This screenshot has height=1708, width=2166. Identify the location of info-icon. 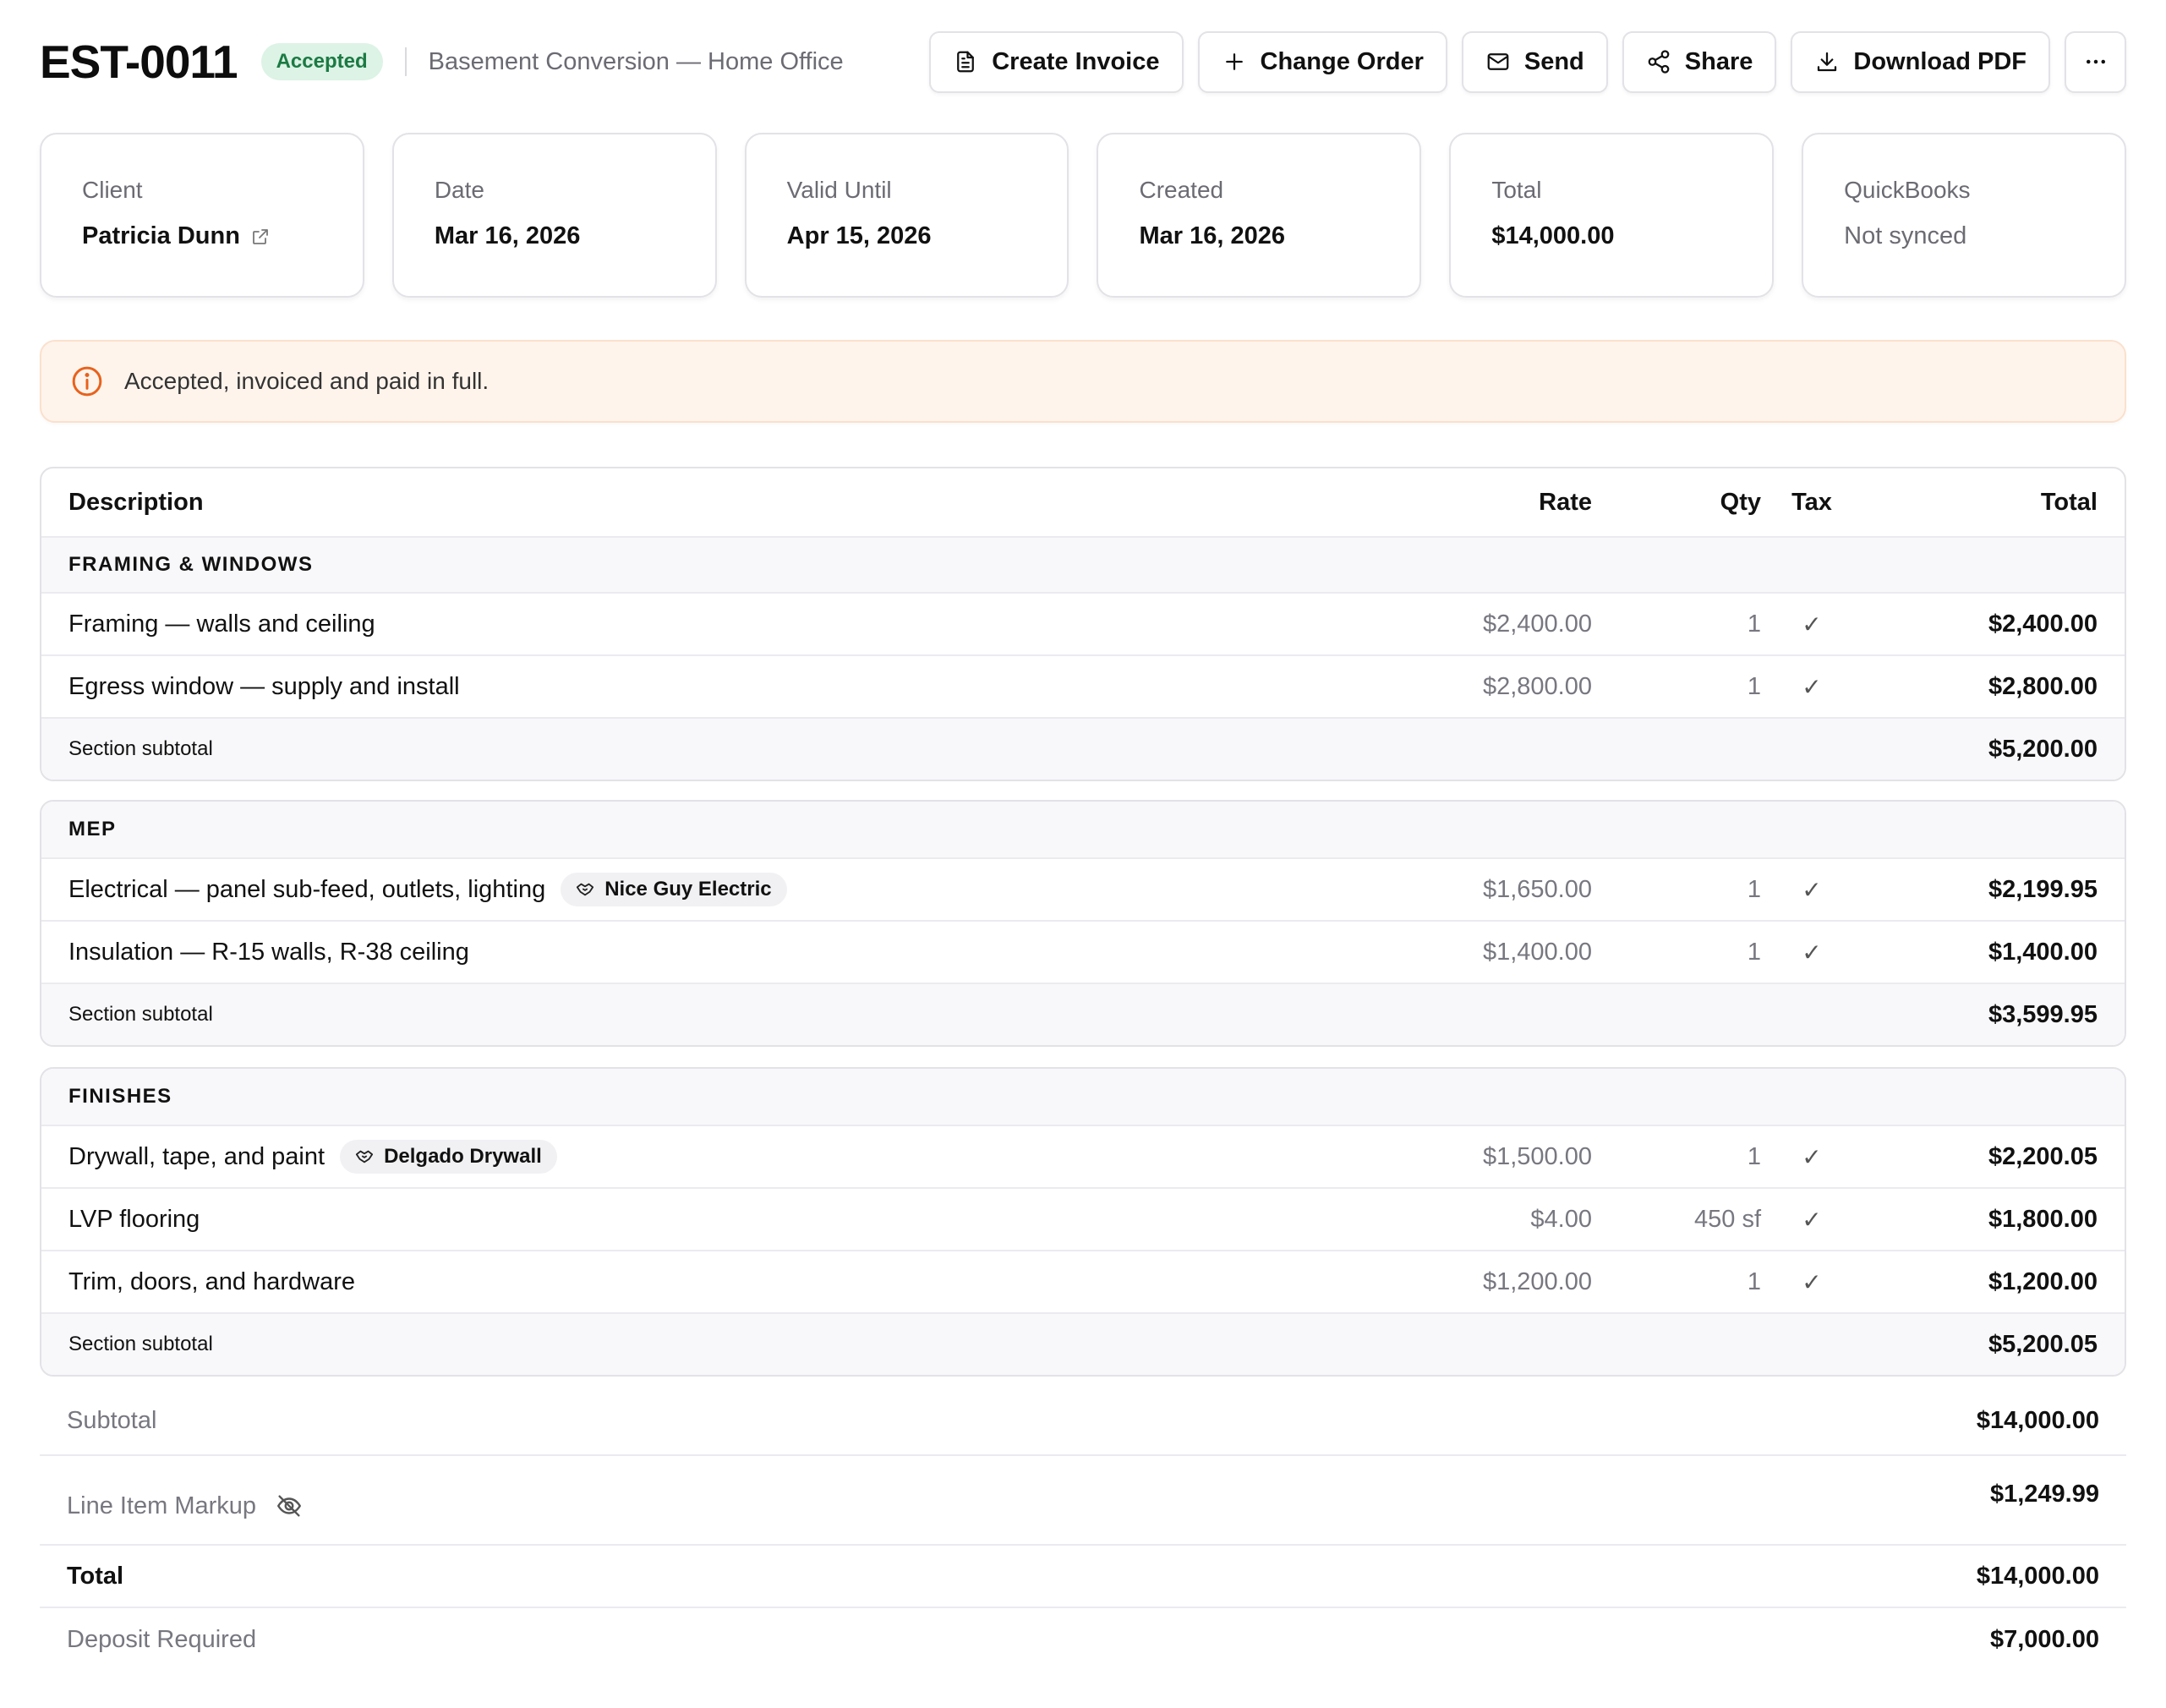
(87, 381).